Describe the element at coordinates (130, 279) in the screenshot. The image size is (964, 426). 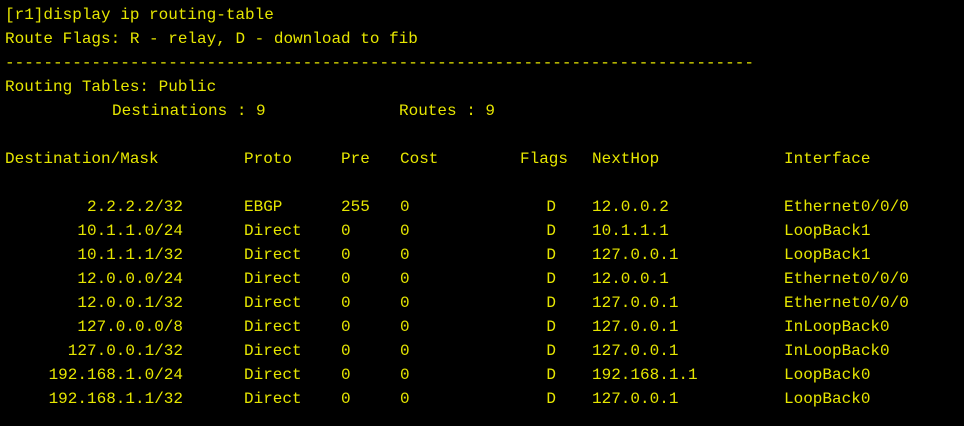
I see `route-destination: 12.0.0.0/24` at that location.